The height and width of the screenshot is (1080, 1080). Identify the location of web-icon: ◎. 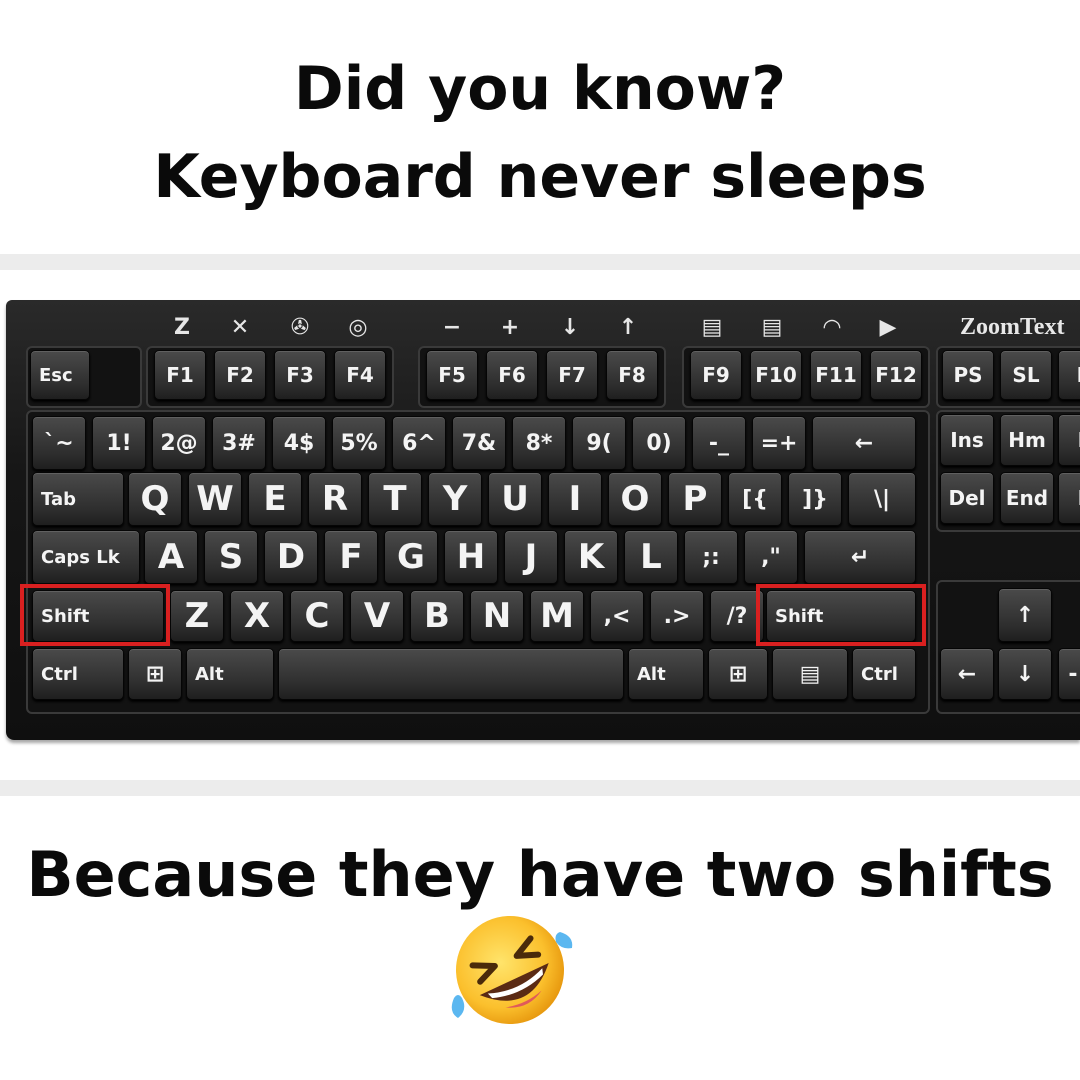
(358, 327).